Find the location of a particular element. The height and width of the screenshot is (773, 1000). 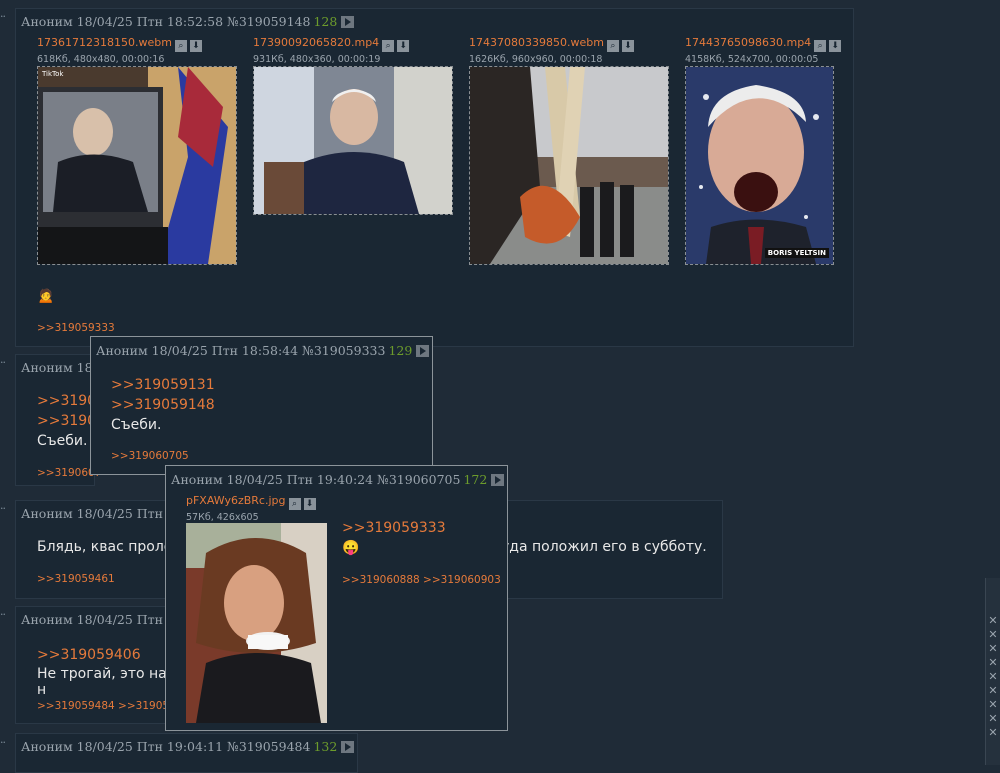

quote-link: >>319059131 is located at coordinates (163, 385).